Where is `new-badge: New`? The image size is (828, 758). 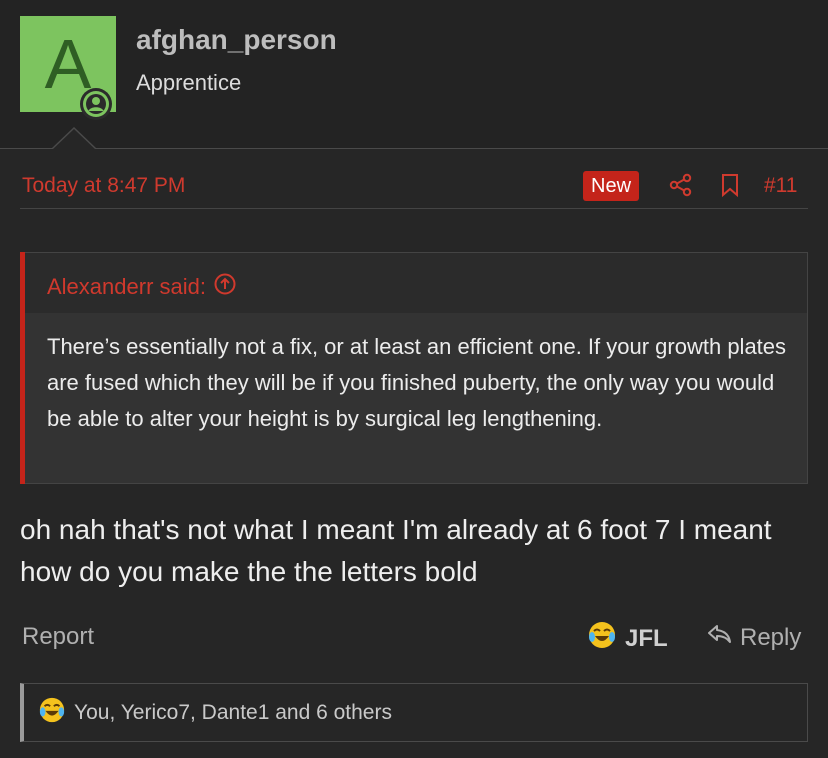
new-badge: New is located at coordinates (611, 186).